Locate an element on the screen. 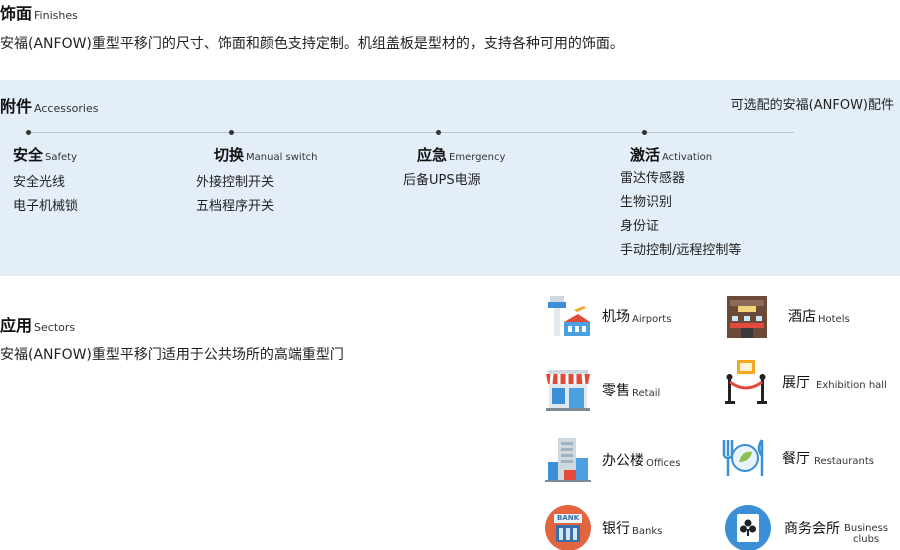  sector-business-clubs: 商务会所 Business clubs is located at coordinates (806, 527).